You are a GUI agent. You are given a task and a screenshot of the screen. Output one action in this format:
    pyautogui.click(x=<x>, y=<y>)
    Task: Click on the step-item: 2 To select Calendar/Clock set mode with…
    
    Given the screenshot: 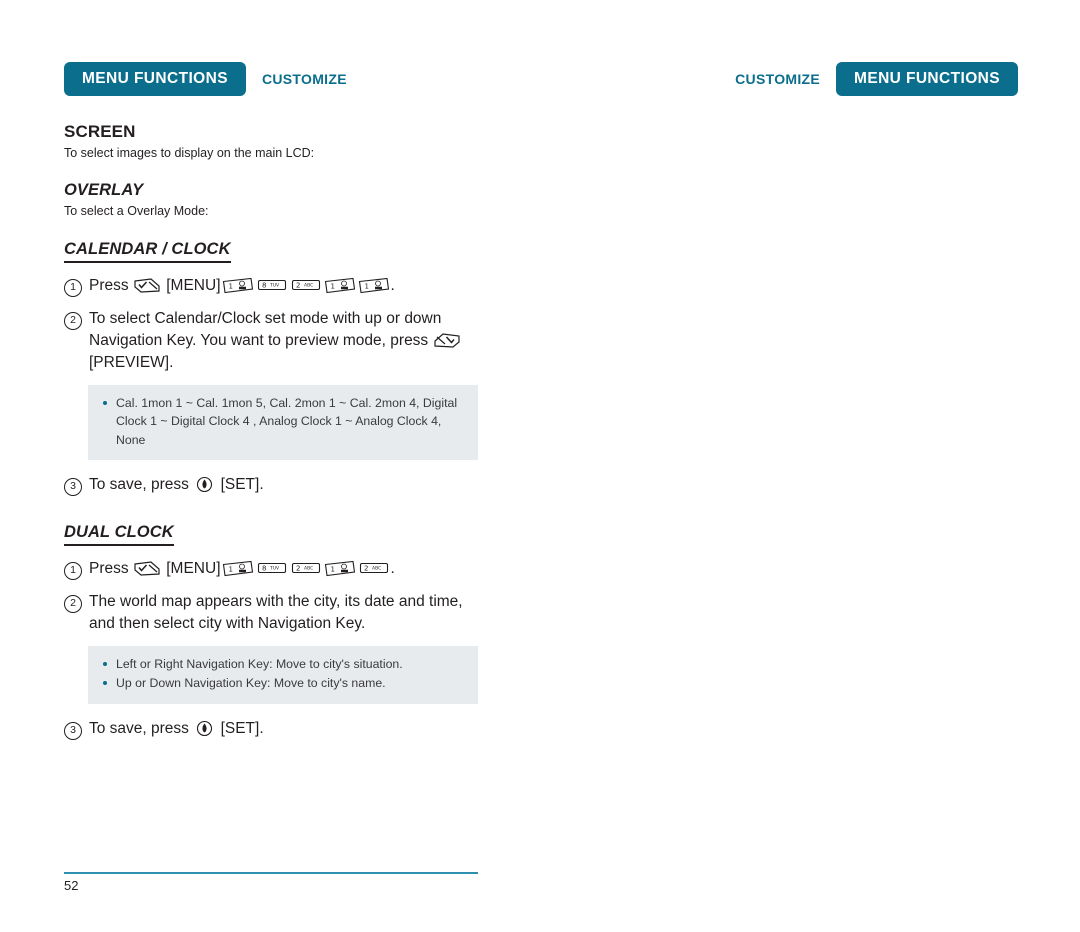 What is the action you would take?
    pyautogui.click(x=271, y=341)
    